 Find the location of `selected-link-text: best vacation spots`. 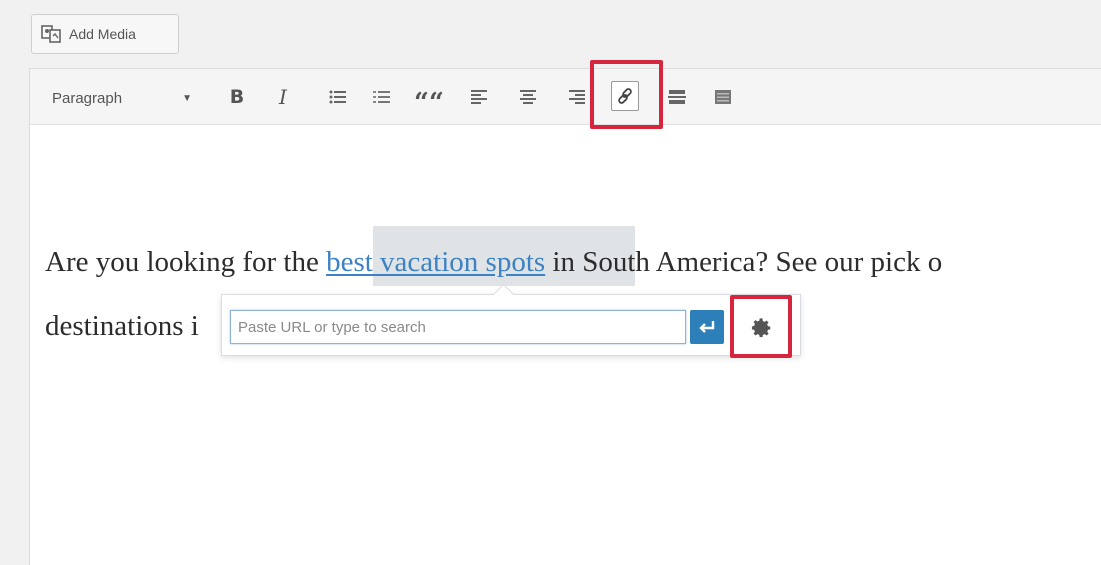

selected-link-text: best vacation spots is located at coordinates (435, 262).